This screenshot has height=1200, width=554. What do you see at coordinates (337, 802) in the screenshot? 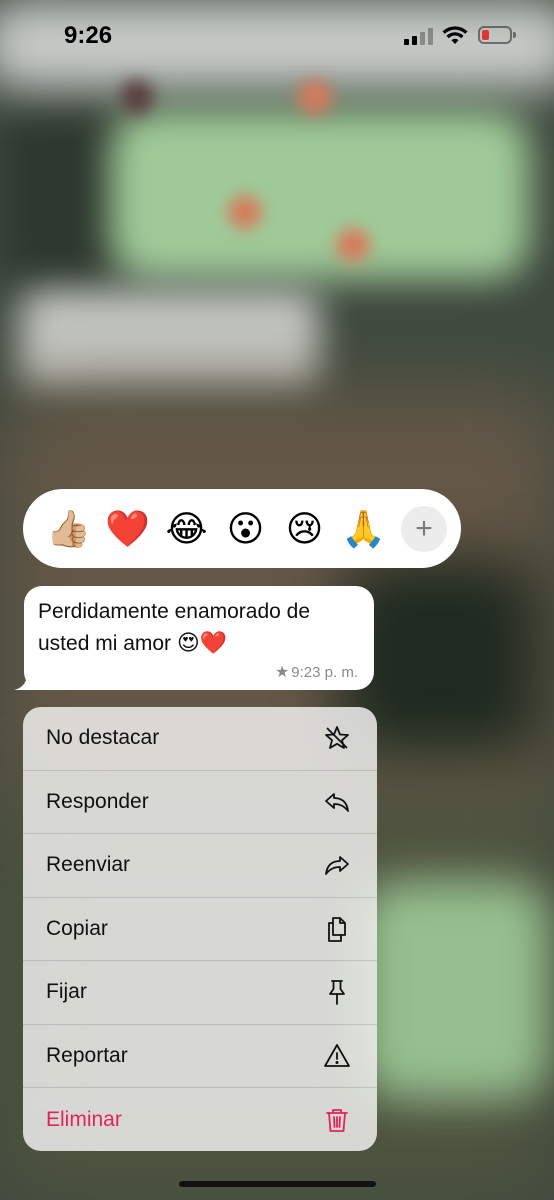
I see `reply-icon` at bounding box center [337, 802].